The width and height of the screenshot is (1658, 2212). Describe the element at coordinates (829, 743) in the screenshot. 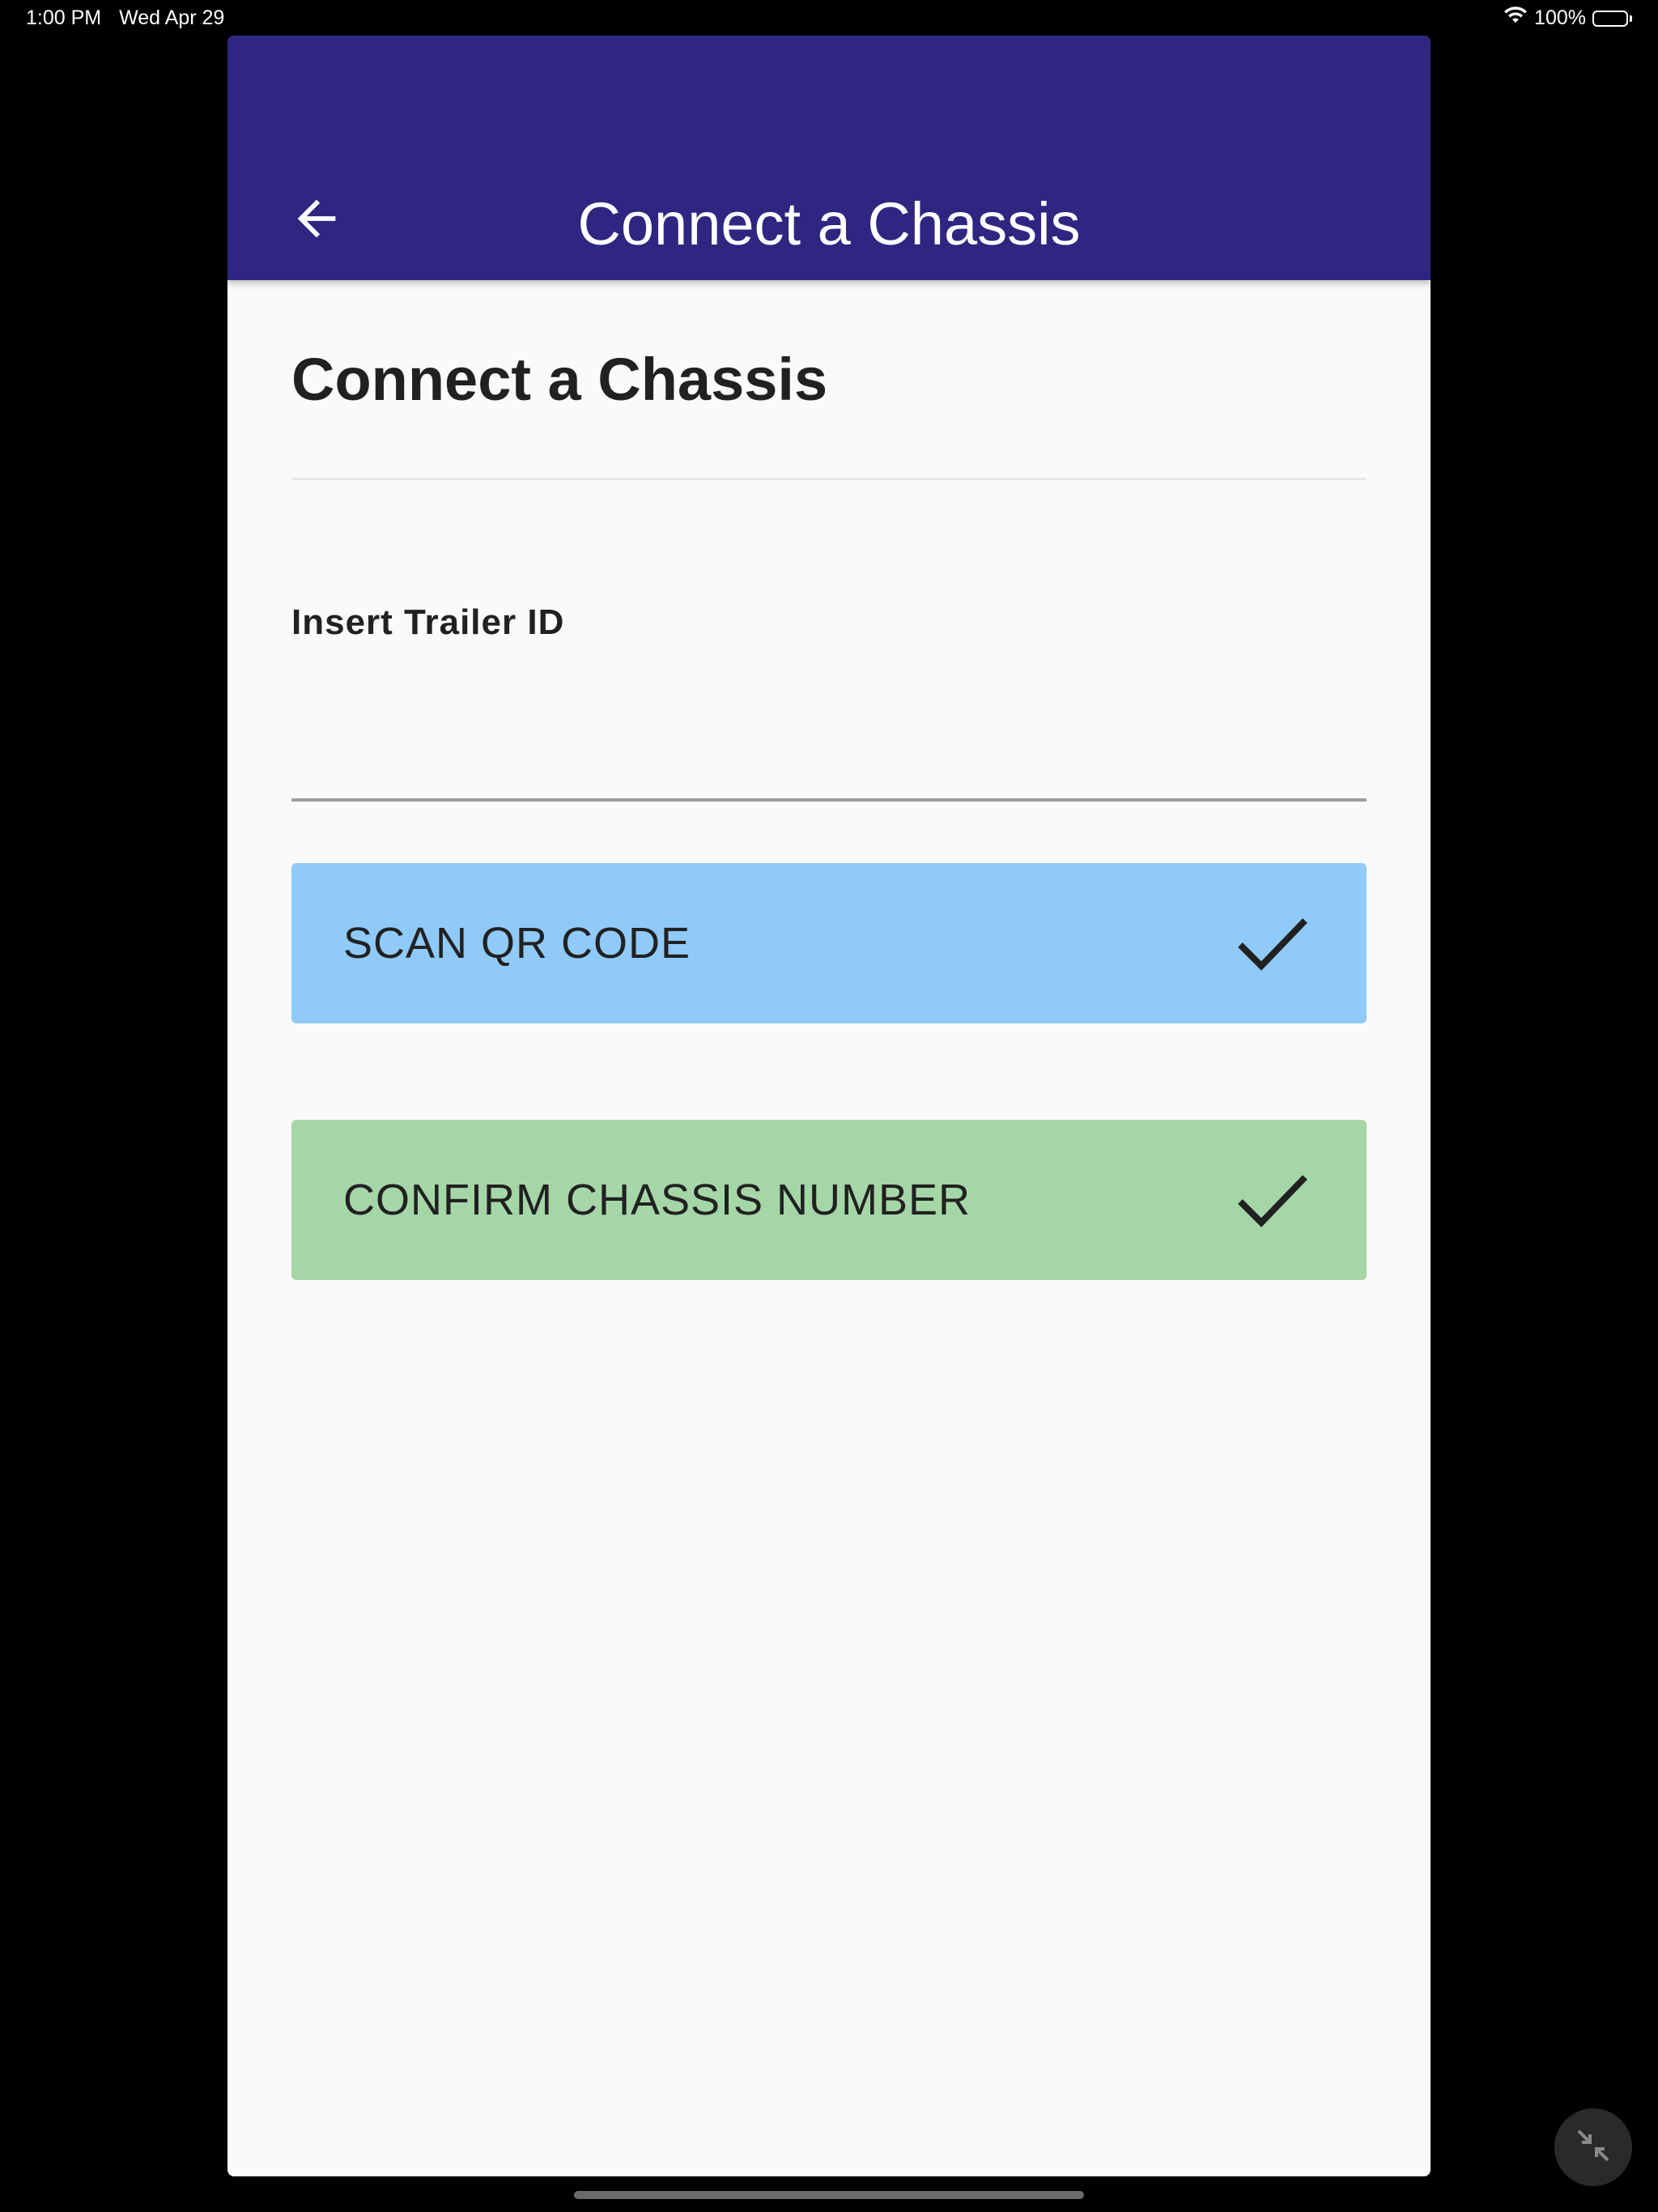

I see `trailer-id-input` at that location.